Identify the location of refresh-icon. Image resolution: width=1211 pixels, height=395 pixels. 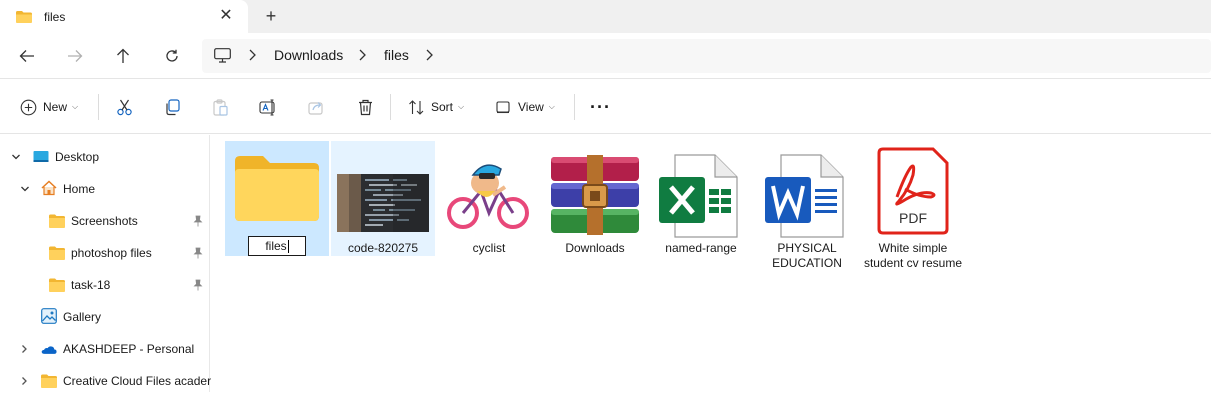
(172, 56).